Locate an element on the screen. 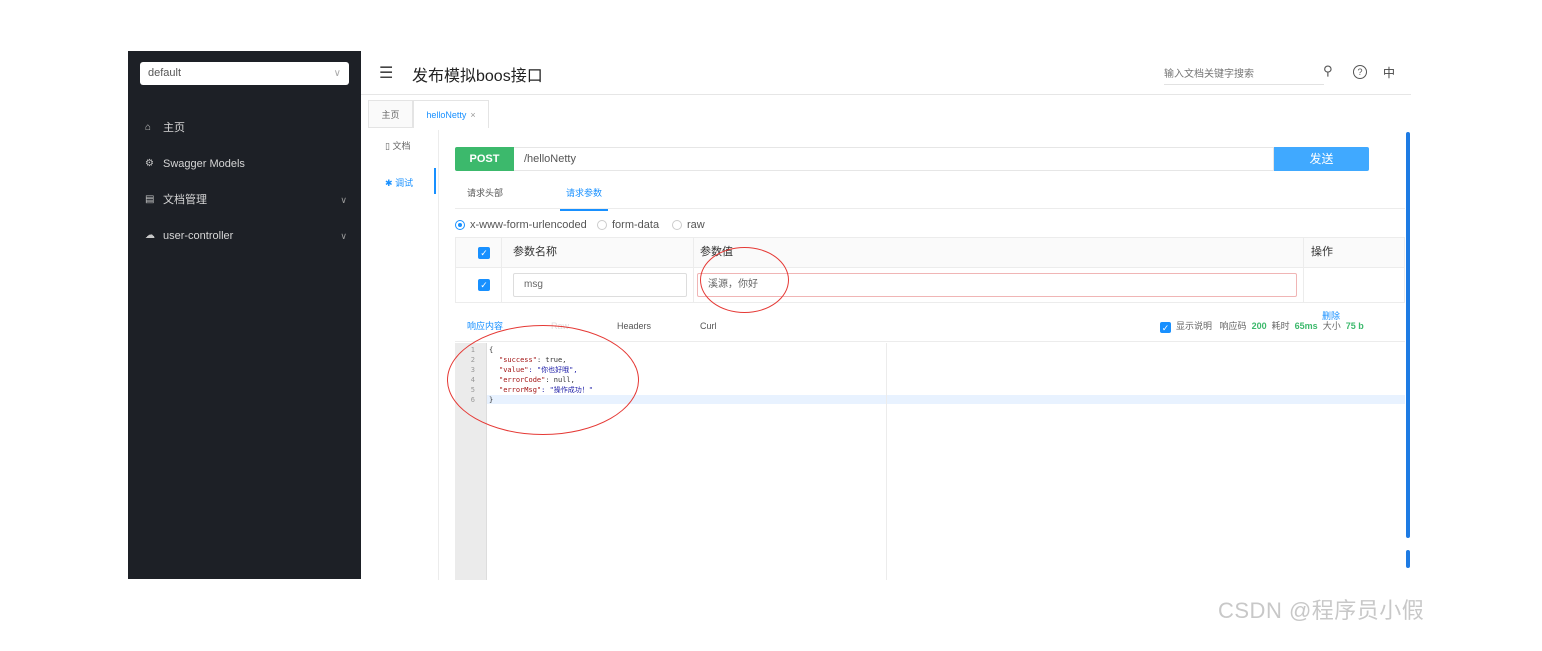 The width and height of the screenshot is (1542, 651). group-select: default ∨ is located at coordinates (244, 73).